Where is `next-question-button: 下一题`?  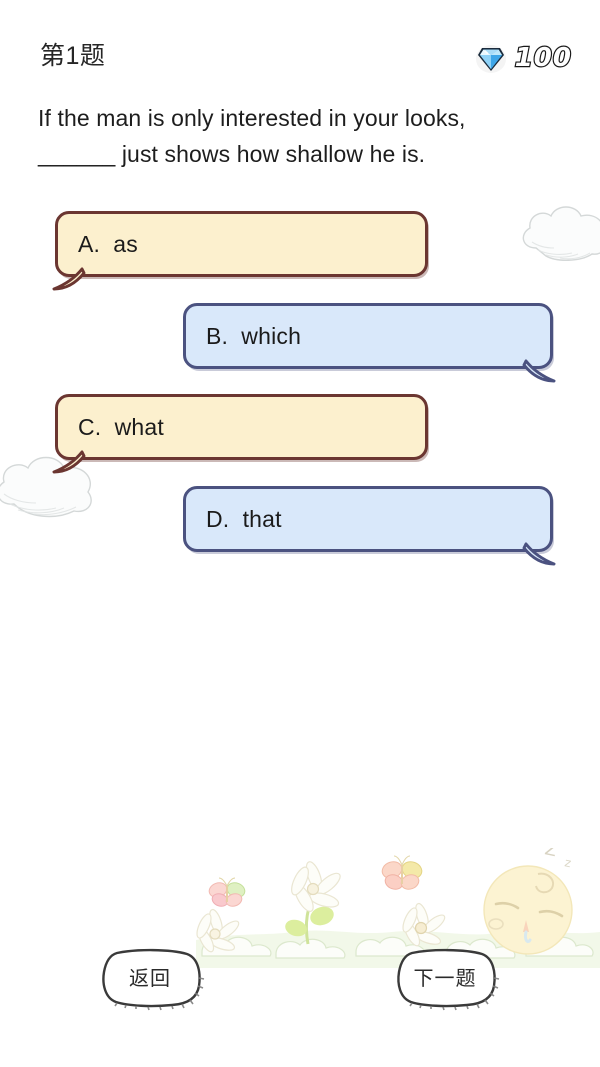
next-question-button: 下一题 is located at coordinates (447, 979).